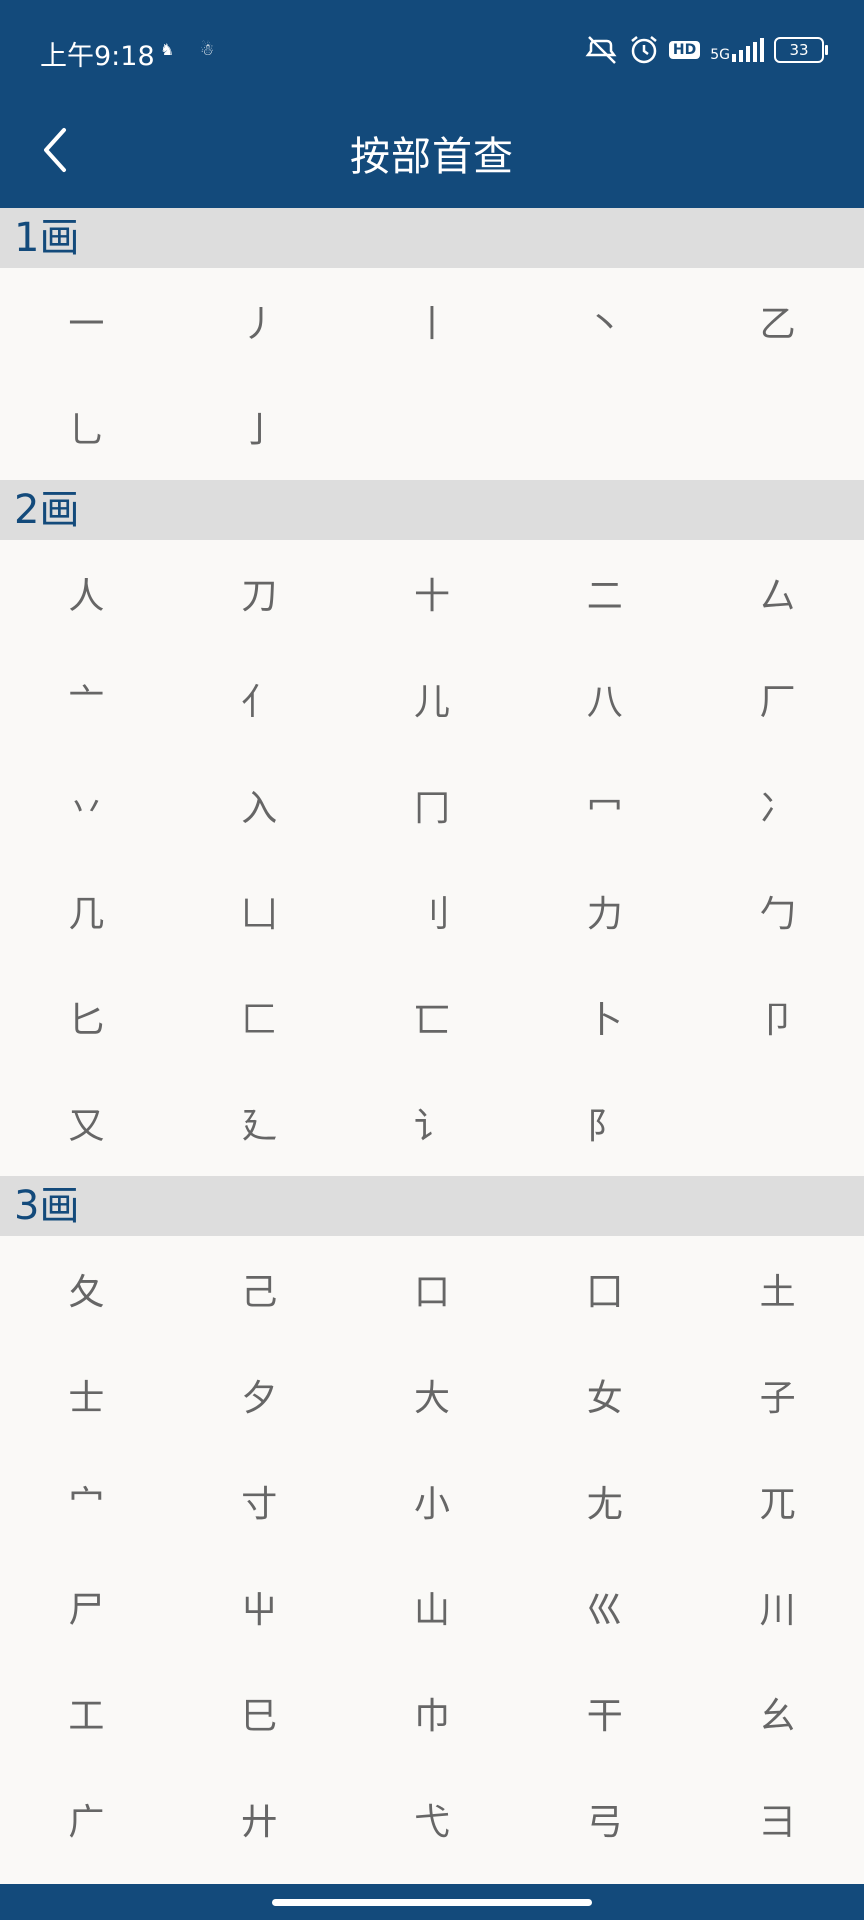 The height and width of the screenshot is (1920, 864). I want to click on radical-item: 卜, so click(604, 1017).